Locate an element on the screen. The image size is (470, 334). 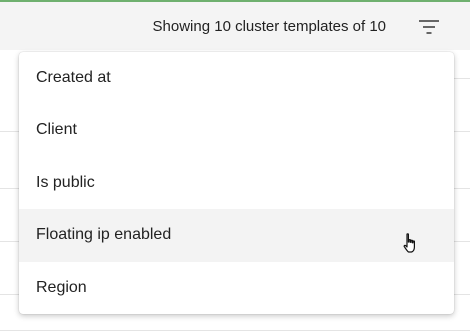
filter-button is located at coordinates (429, 27).